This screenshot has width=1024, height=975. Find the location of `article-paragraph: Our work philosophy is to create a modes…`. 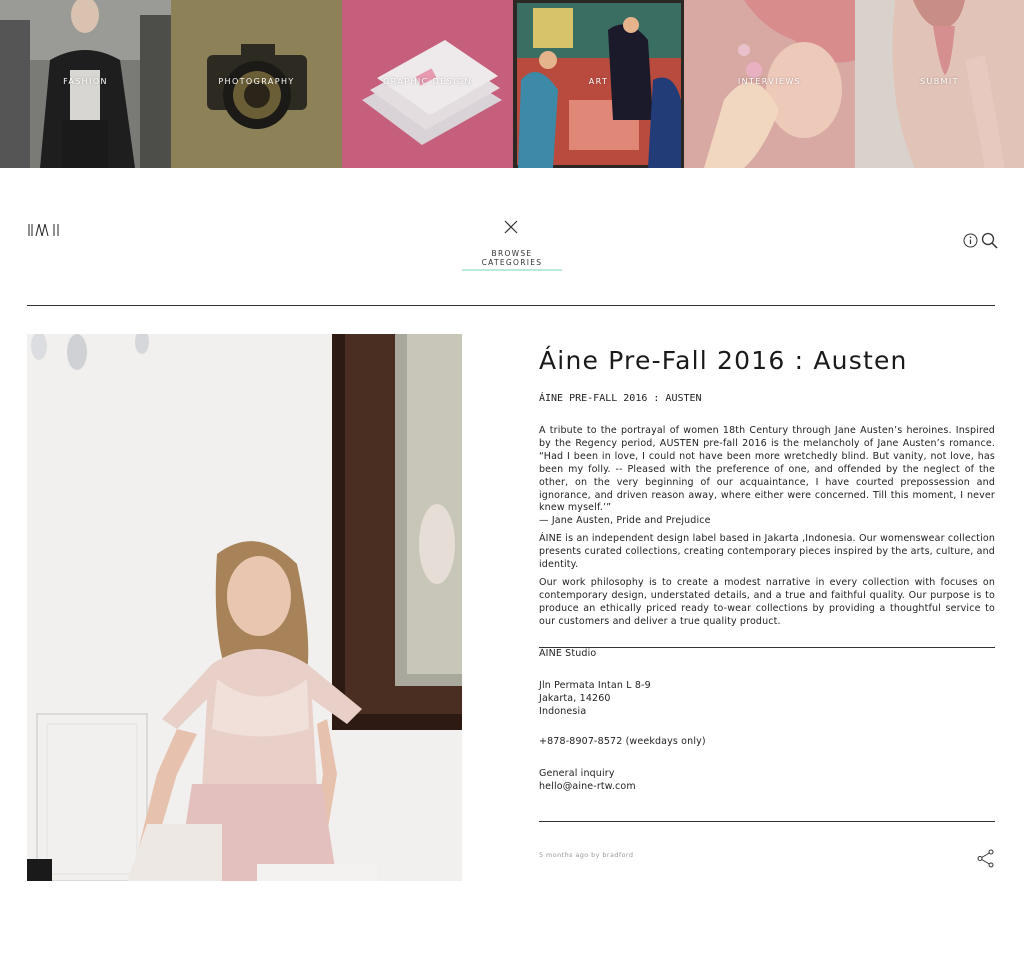

article-paragraph: Our work philosophy is to create a modes… is located at coordinates (767, 602).